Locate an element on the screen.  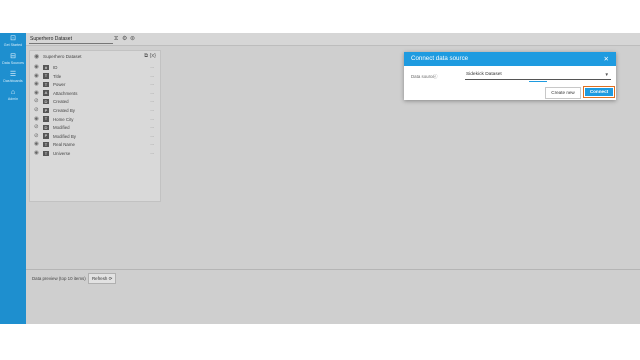
connect-button: Connect is located at coordinates (599, 92).